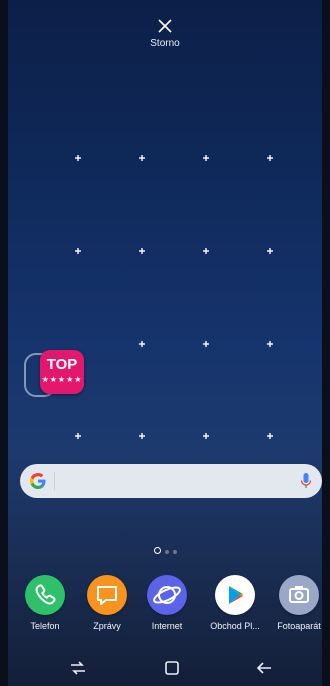 This screenshot has height=686, width=330. Describe the element at coordinates (165, 26) in the screenshot. I see `close-icon` at that location.